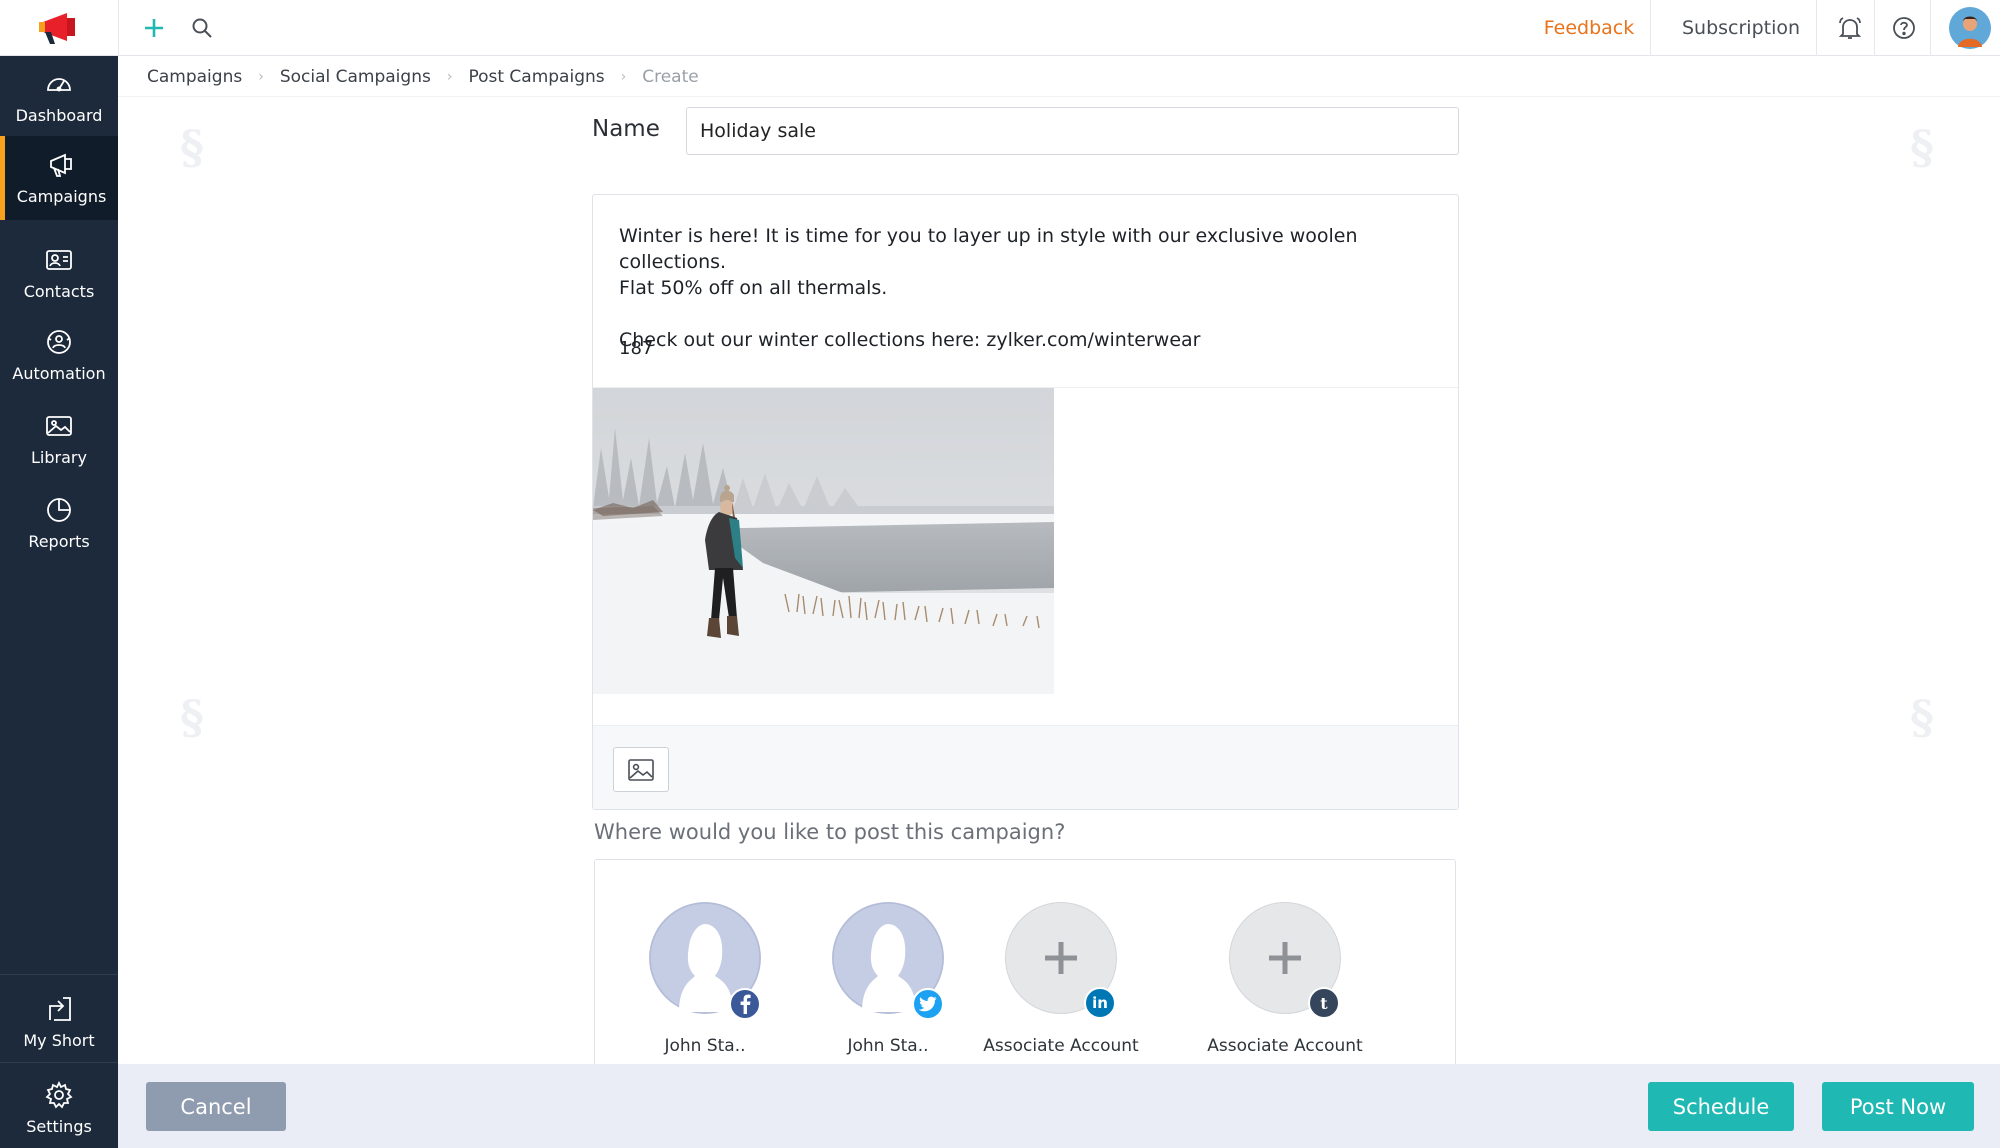 Image resolution: width=2000 pixels, height=1148 pixels. Describe the element at coordinates (59, 342) in the screenshot. I see `automation-icon` at that location.